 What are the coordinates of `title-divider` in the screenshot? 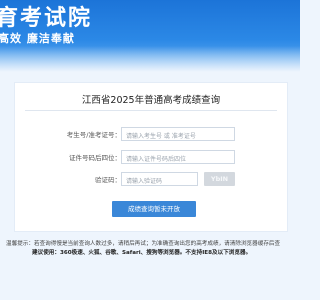 It's located at (151, 110).